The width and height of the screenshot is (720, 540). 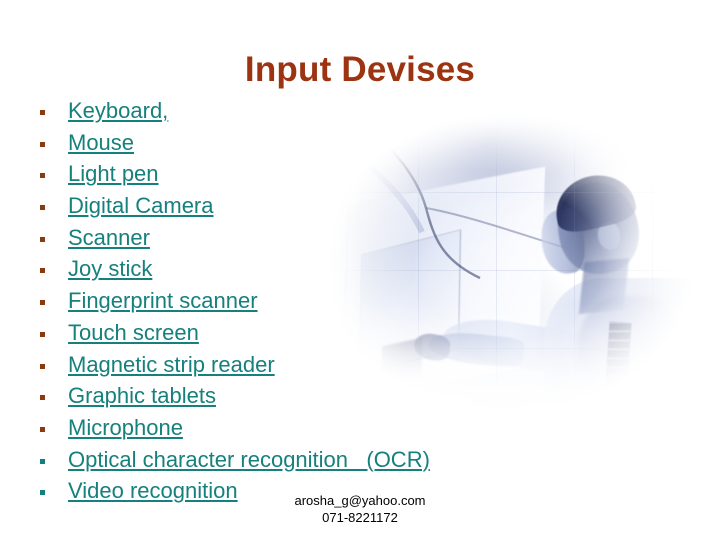 What do you see at coordinates (109, 237) in the screenshot?
I see `list-item-label: Scanner` at bounding box center [109, 237].